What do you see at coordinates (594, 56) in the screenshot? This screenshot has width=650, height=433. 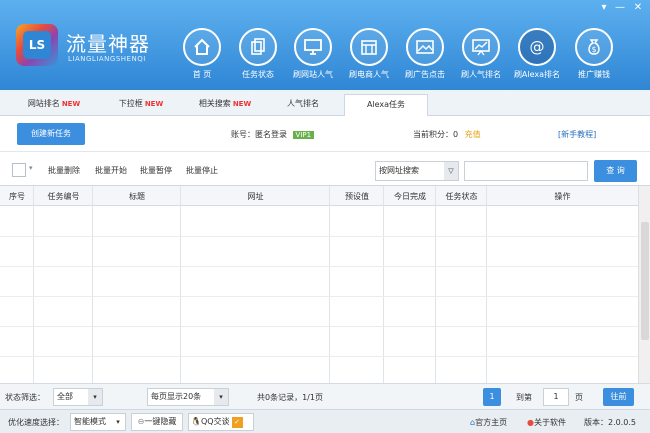 I see `nav-promotion-earnings: $ 推广赚钱` at bounding box center [594, 56].